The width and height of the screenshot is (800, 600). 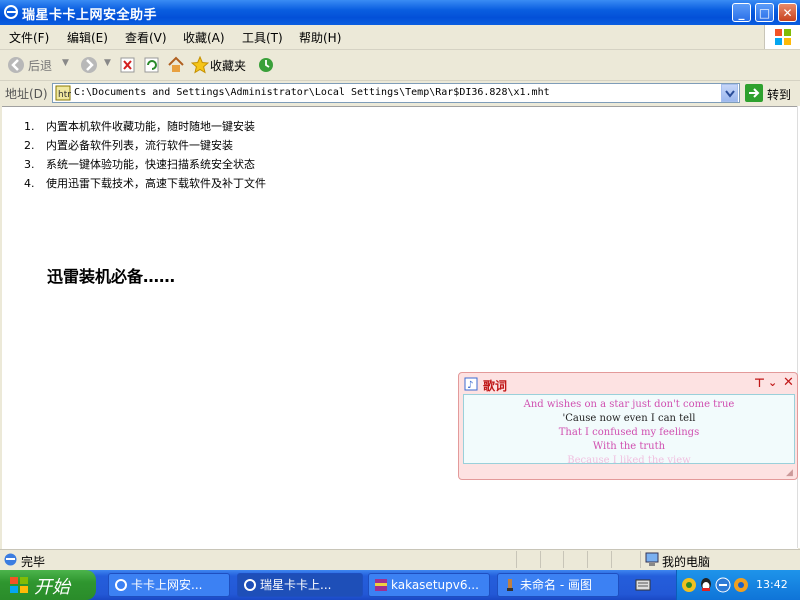 I want to click on stop-icon, so click(x=127, y=65).